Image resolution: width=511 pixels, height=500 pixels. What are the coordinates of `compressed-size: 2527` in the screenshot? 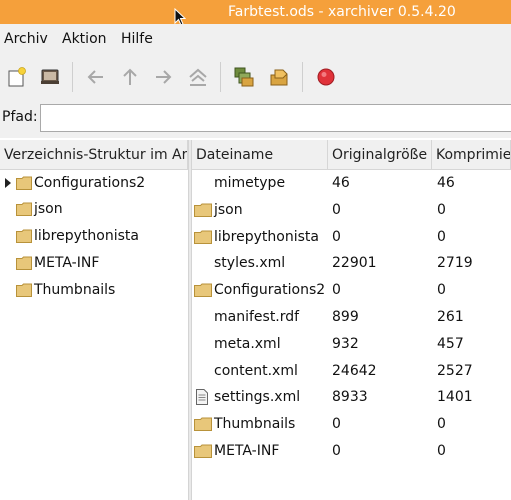 It's located at (455, 371).